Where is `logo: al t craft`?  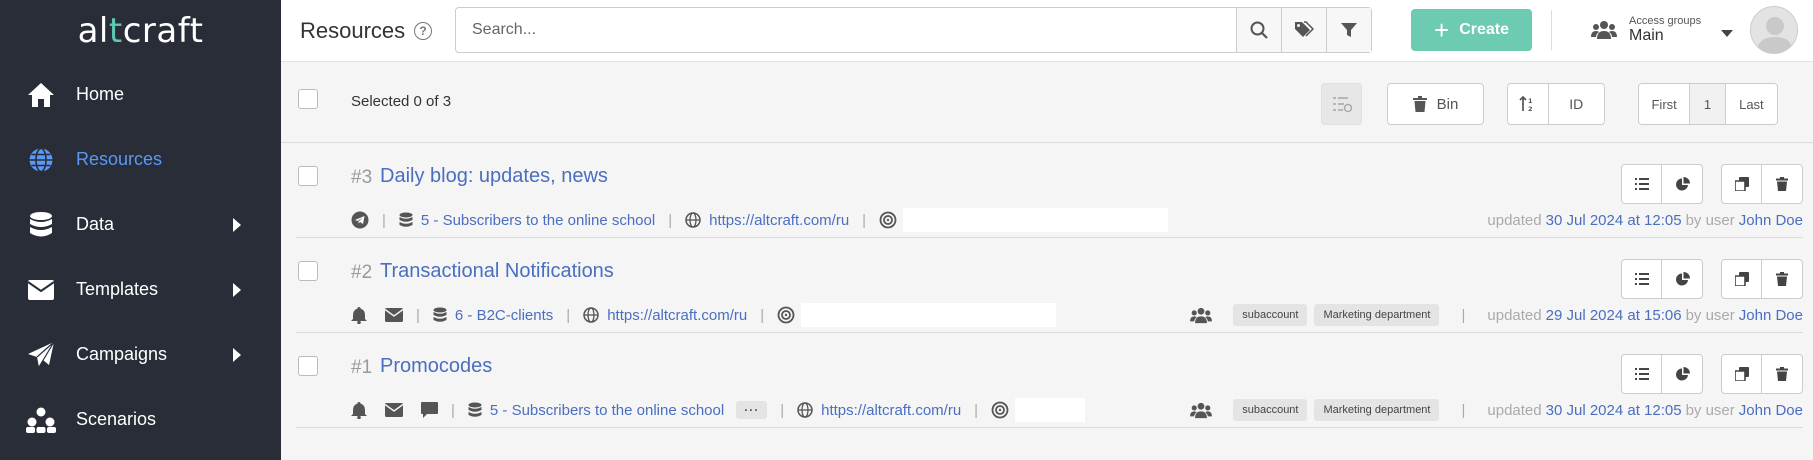
logo: al t craft is located at coordinates (140, 31).